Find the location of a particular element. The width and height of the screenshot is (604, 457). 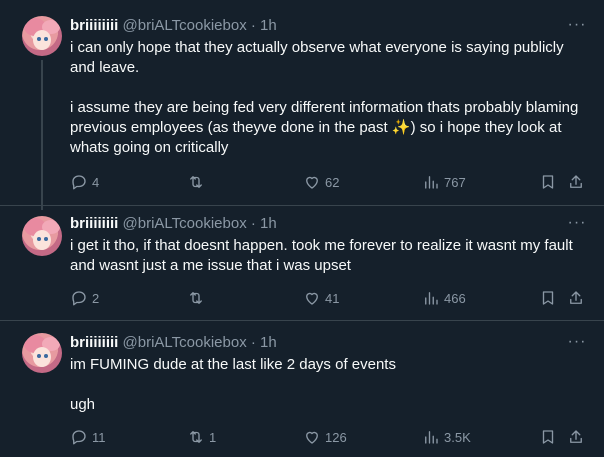

sparkles-emoji: ✨ is located at coordinates (401, 127).